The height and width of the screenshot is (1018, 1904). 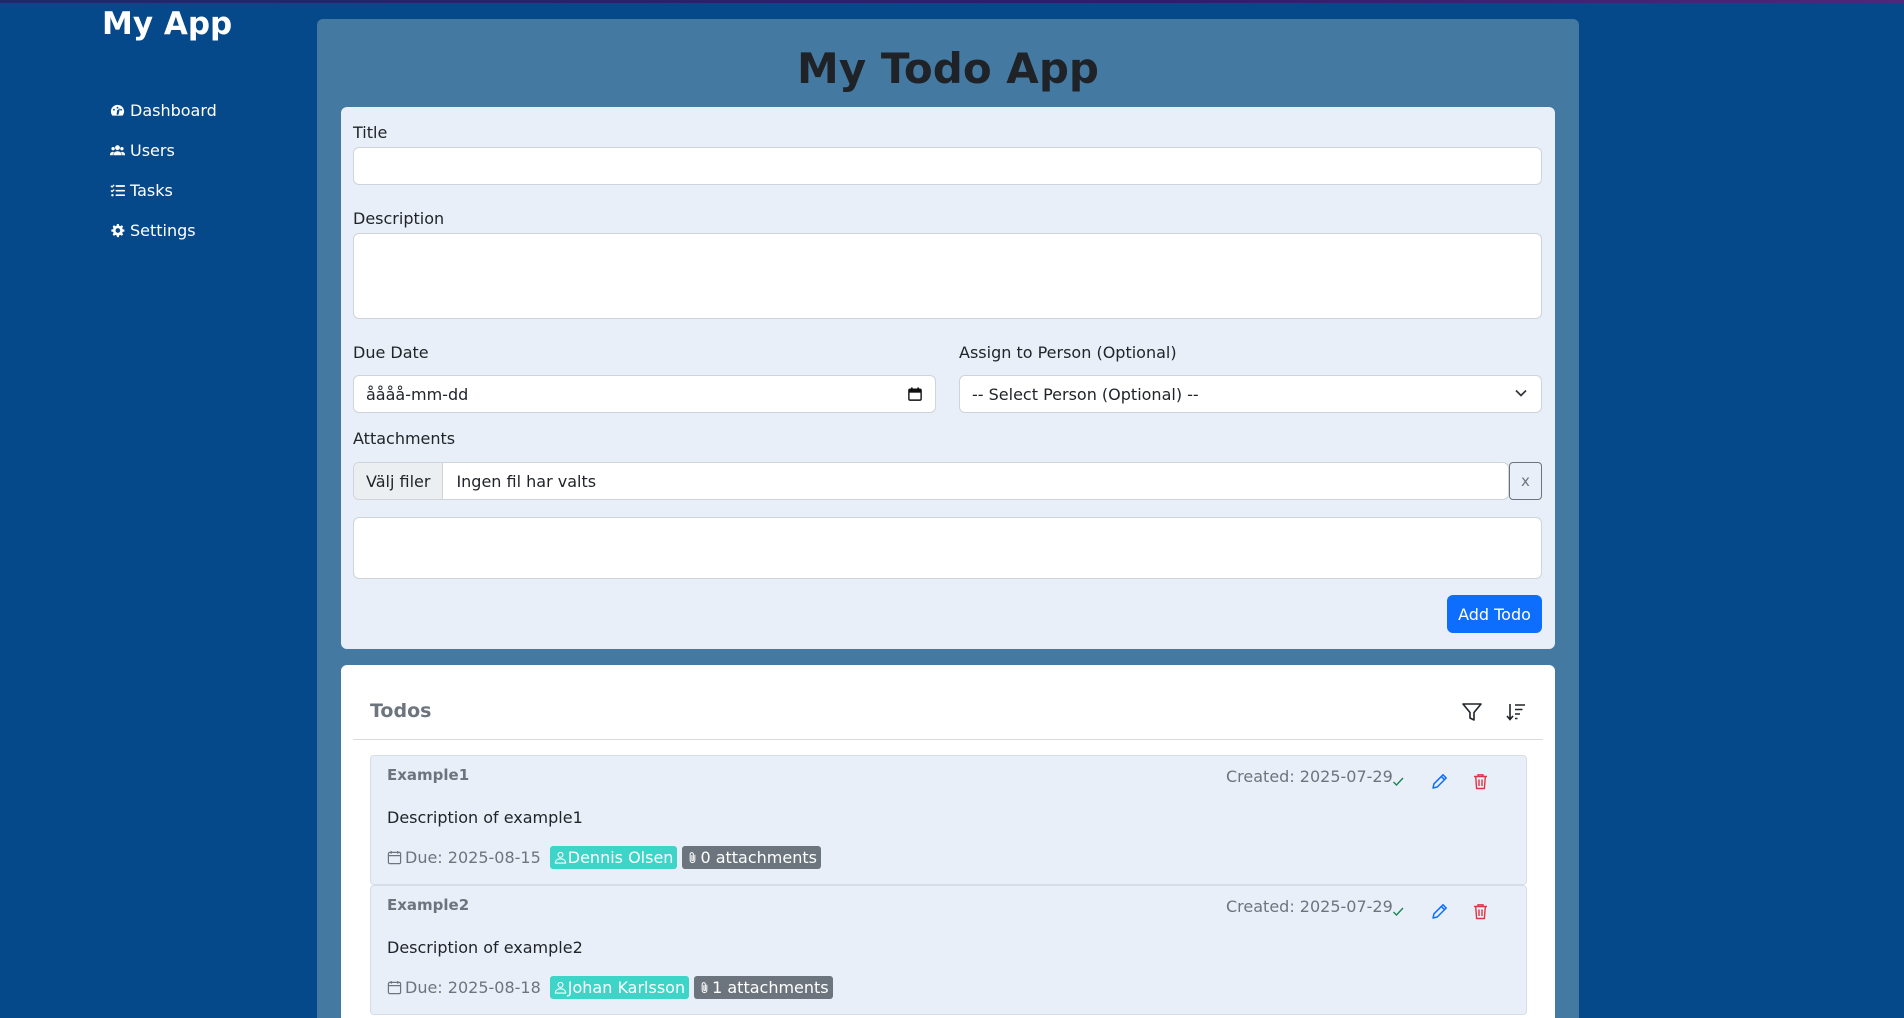 What do you see at coordinates (117, 230) in the screenshot?
I see `gear-icon` at bounding box center [117, 230].